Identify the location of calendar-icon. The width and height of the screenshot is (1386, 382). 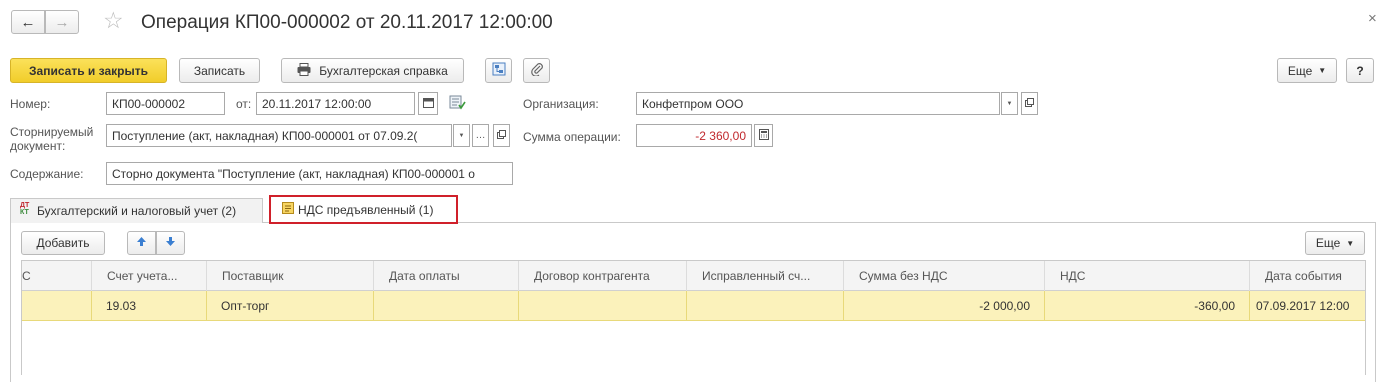
(428, 103).